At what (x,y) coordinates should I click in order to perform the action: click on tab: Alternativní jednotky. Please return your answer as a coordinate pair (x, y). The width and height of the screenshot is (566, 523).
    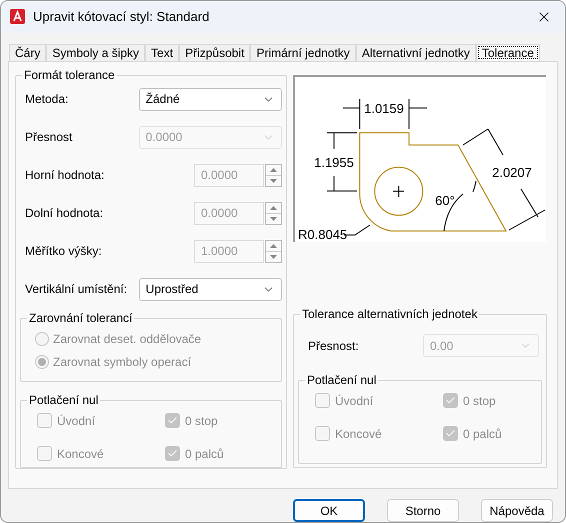
    Looking at the image, I should click on (416, 52).